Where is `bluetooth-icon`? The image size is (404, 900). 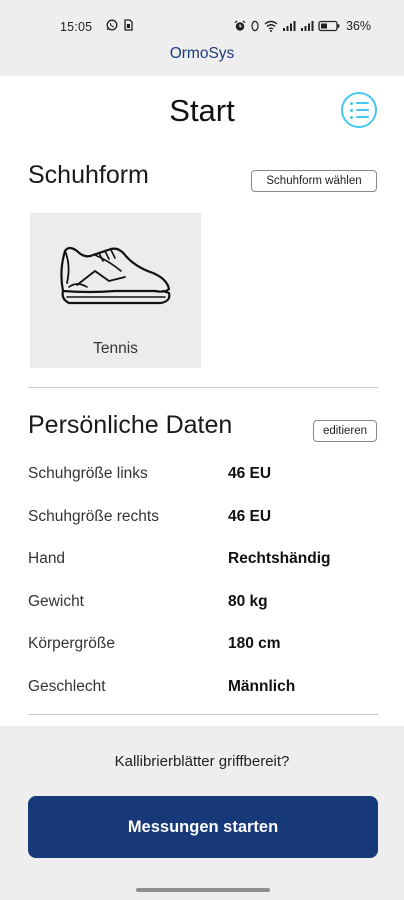
bluetooth-icon is located at coordinates (255, 26).